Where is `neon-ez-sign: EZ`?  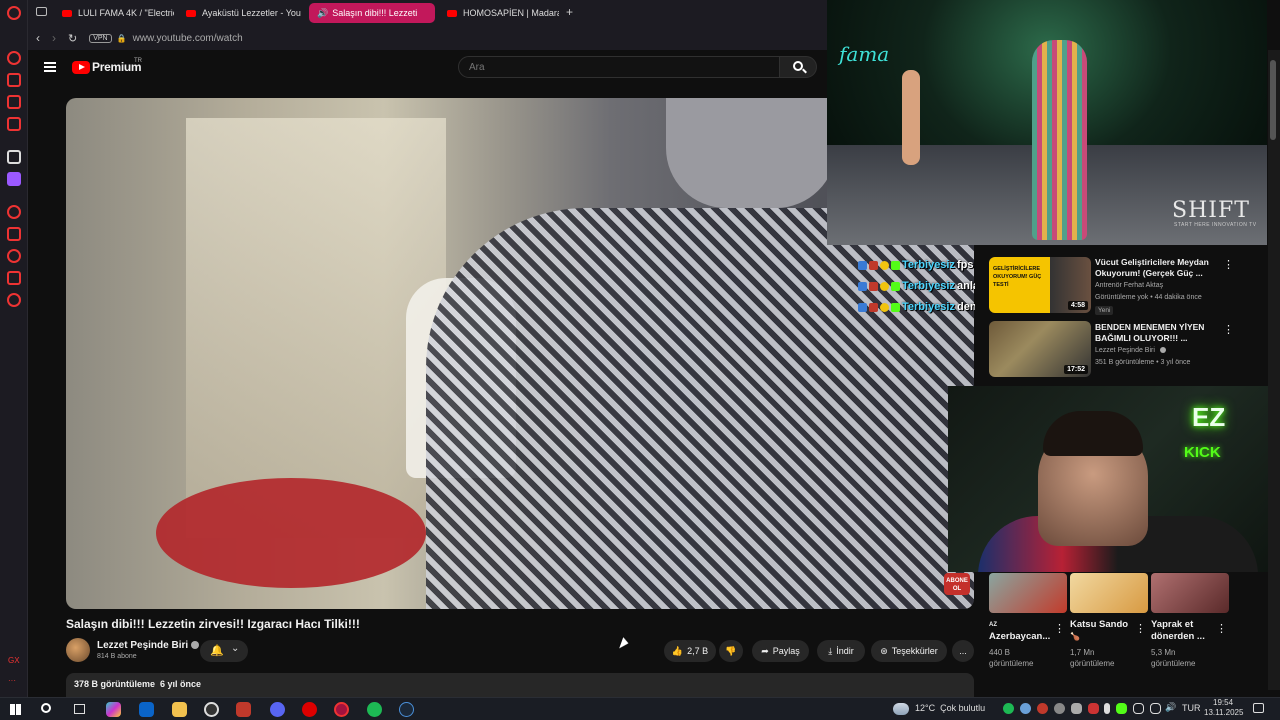 neon-ez-sign: EZ is located at coordinates (1209, 417).